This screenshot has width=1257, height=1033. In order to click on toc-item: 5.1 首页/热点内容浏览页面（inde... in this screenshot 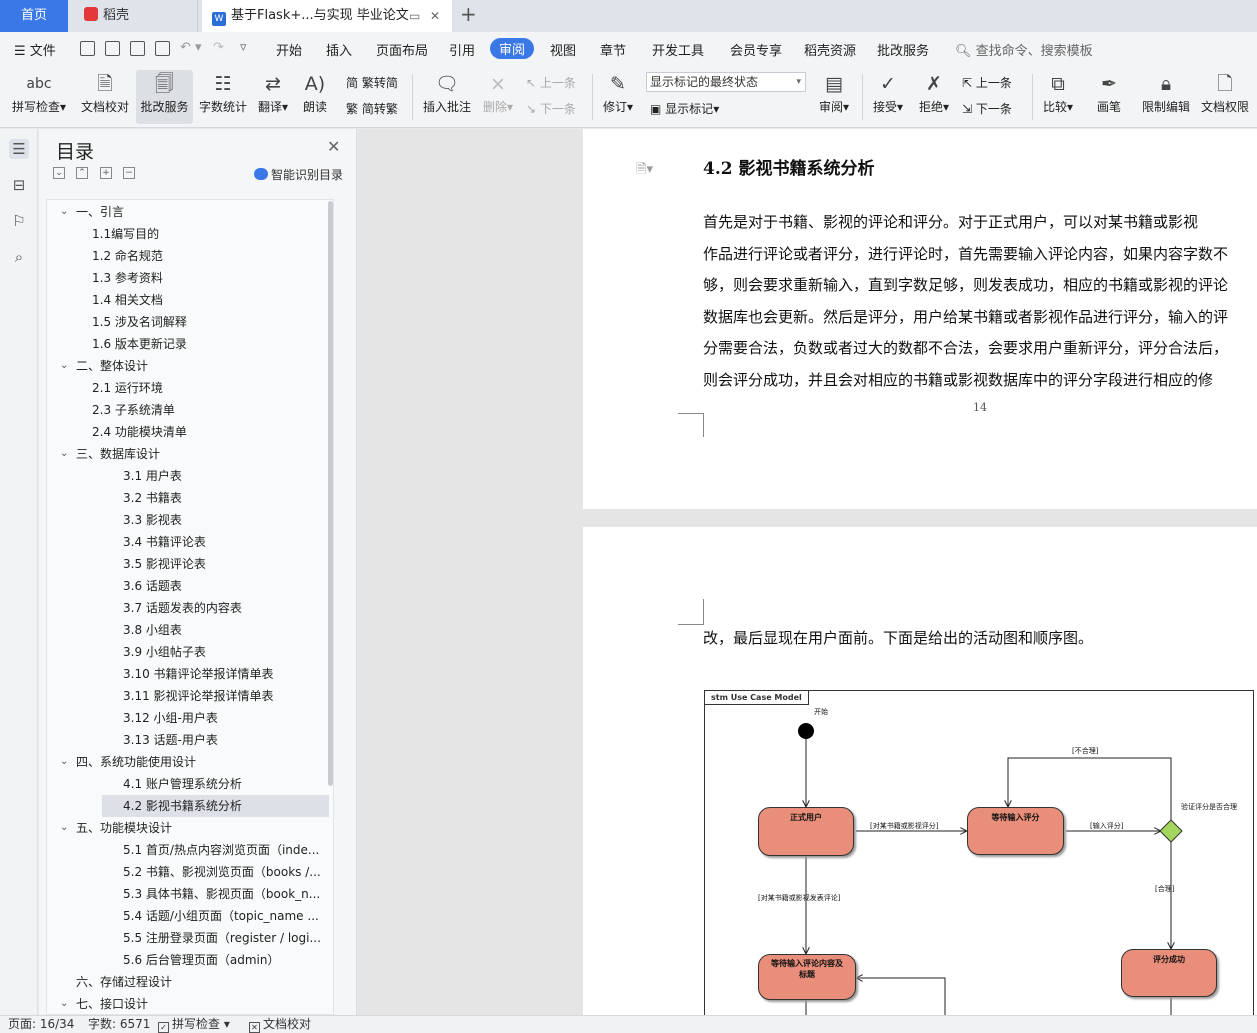, I will do `click(190, 850)`.